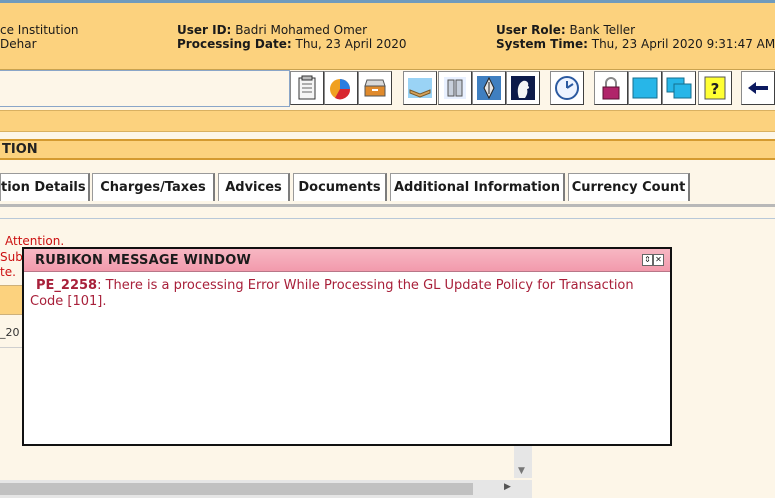 This screenshot has height=498, width=775. What do you see at coordinates (153, 187) in the screenshot?
I see `tab-charges-taxes: Charges/Taxes` at bounding box center [153, 187].